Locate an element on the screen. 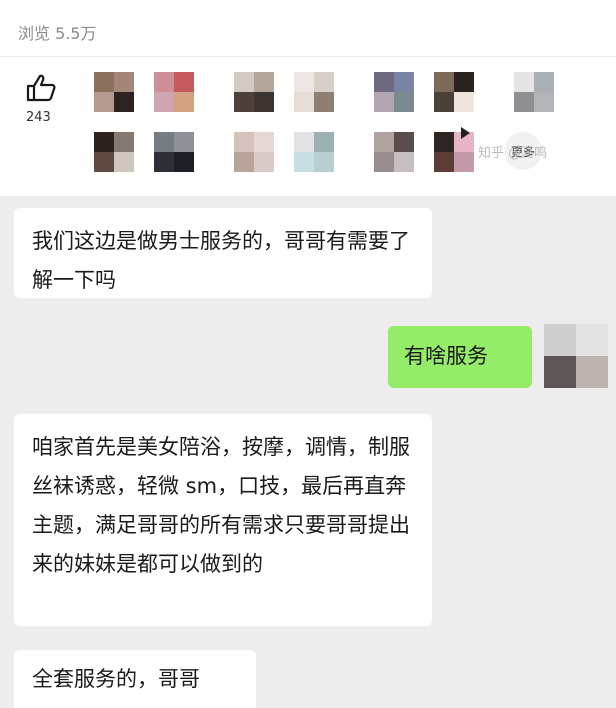  play-icon is located at coordinates (465, 133).